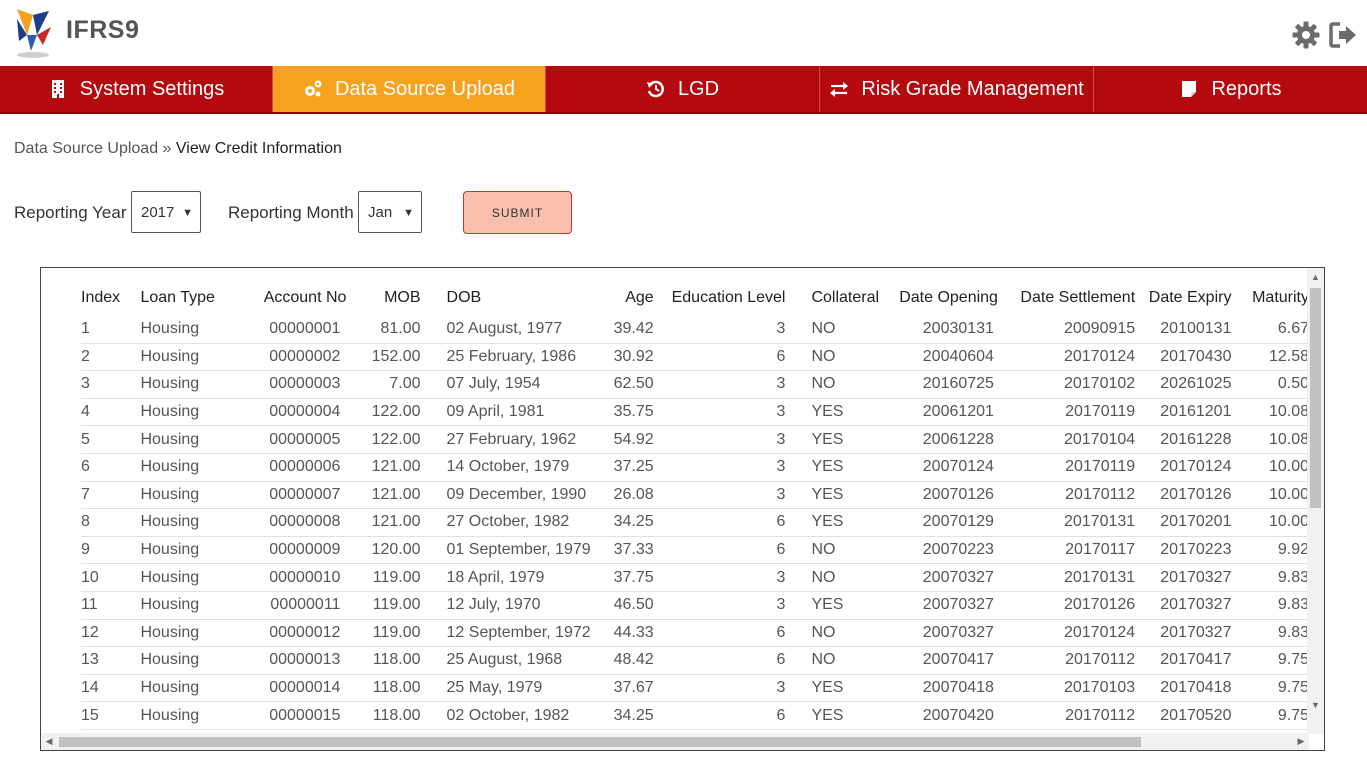  Describe the element at coordinates (1315, 398) in the screenshot. I see `vertical-scroll-thumb` at that location.